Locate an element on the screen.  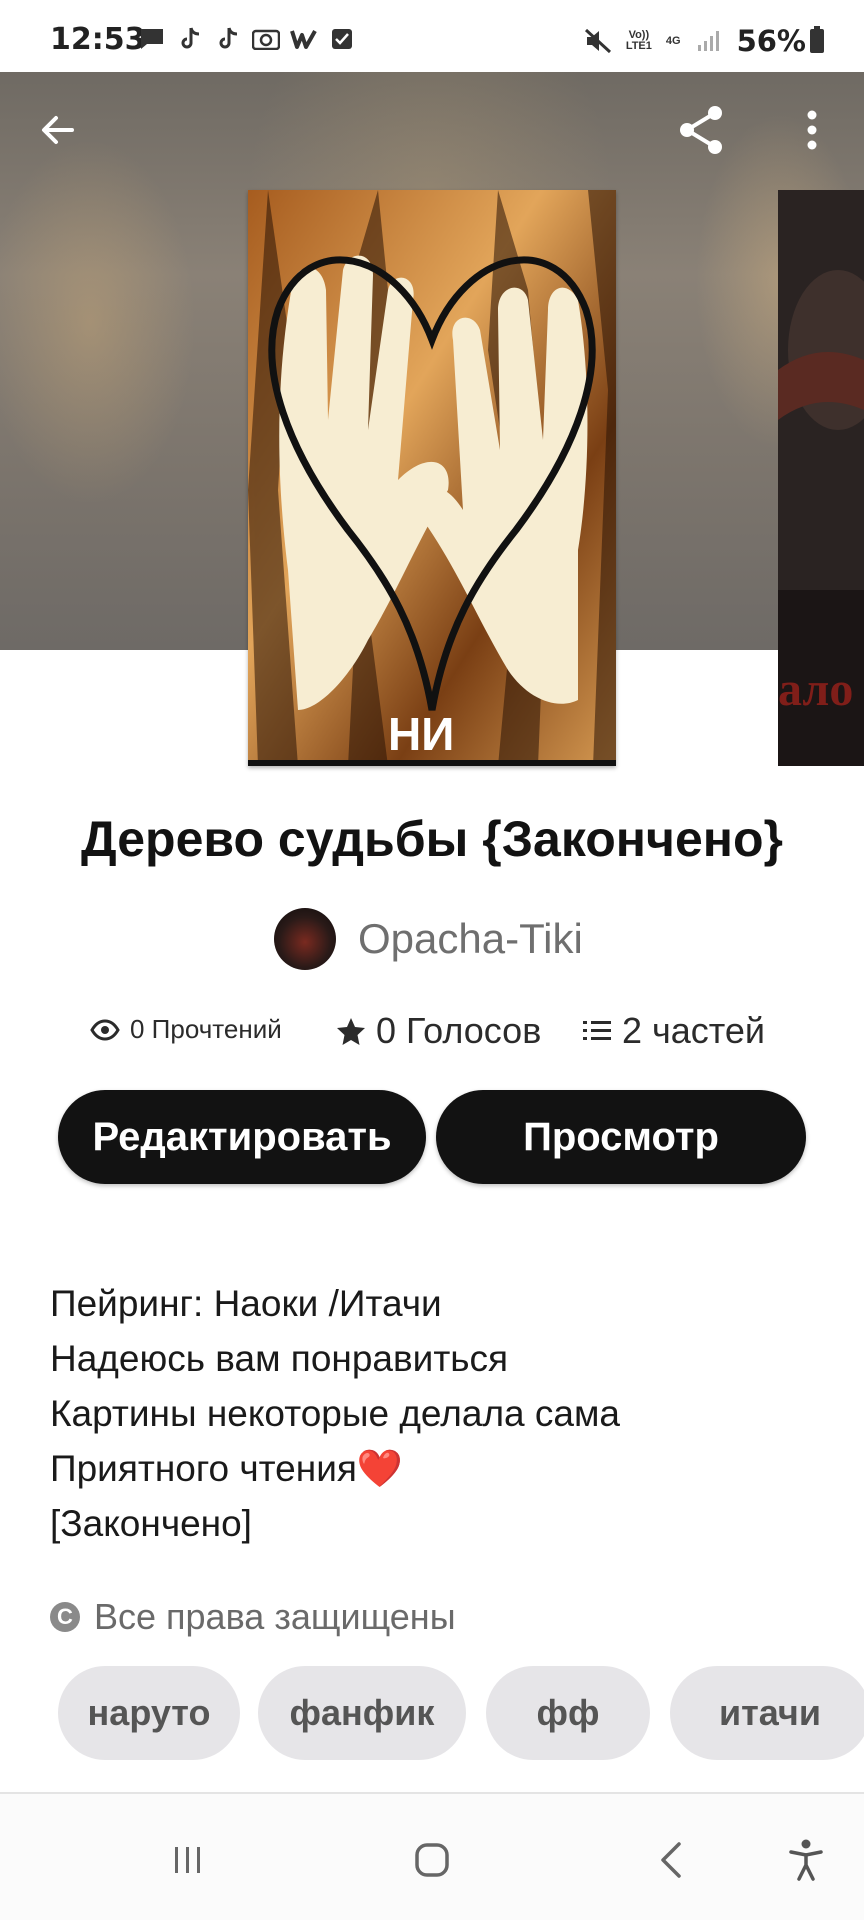
back-button is located at coordinates (58, 130).